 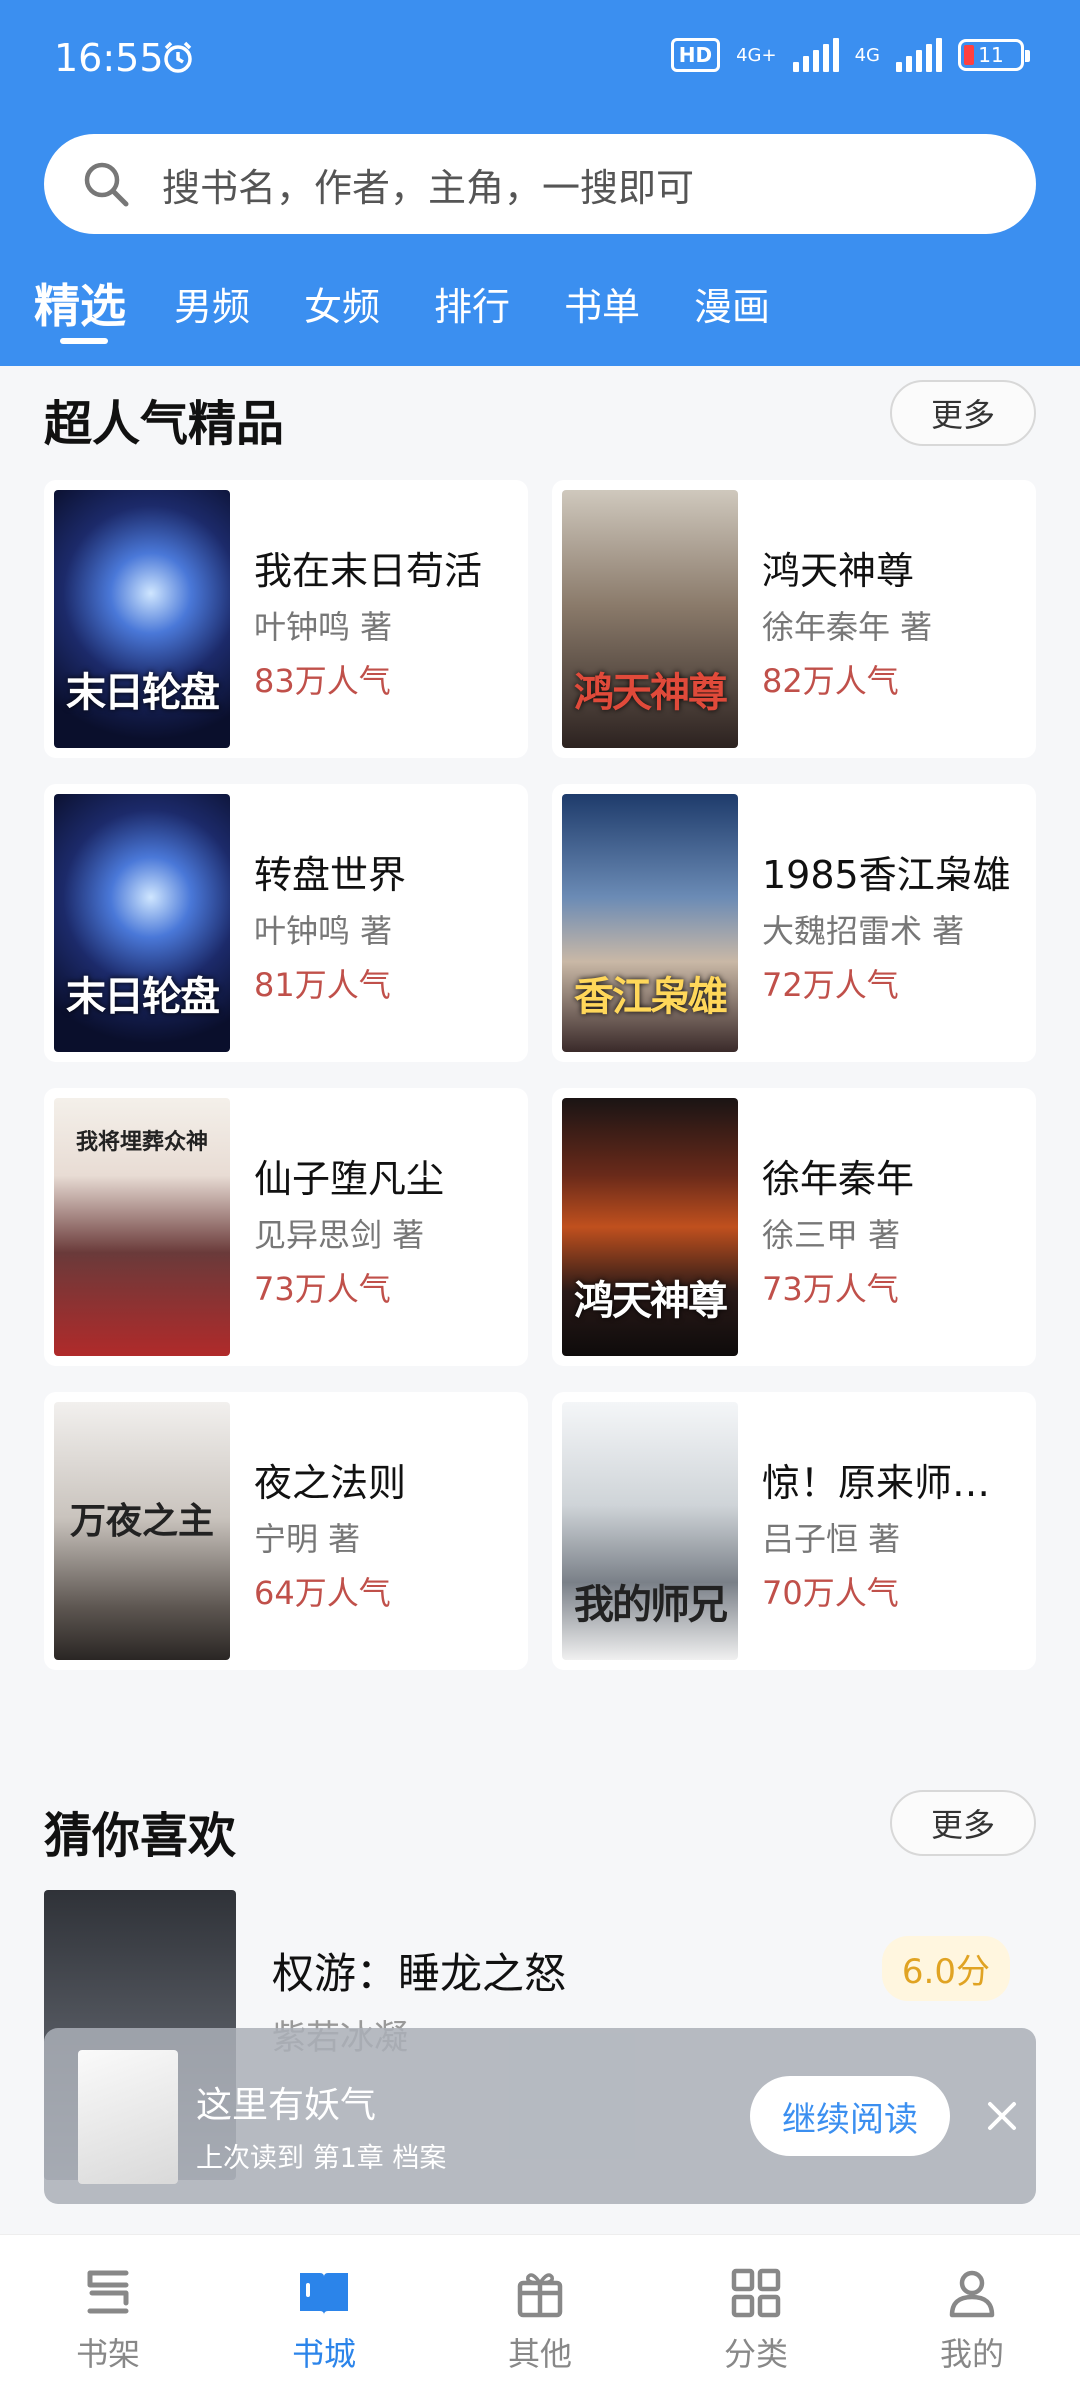 What do you see at coordinates (756, 55) in the screenshot?
I see `network-label-1: 4G+` at bounding box center [756, 55].